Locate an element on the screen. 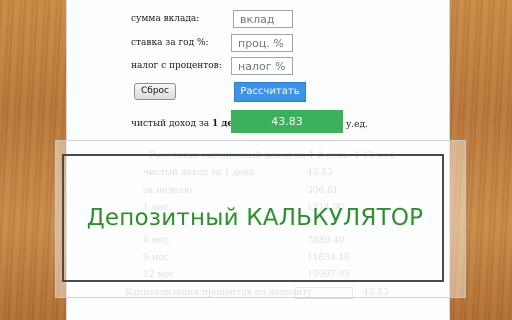 This screenshot has width=512, height=320. deposit-input is located at coordinates (263, 19).